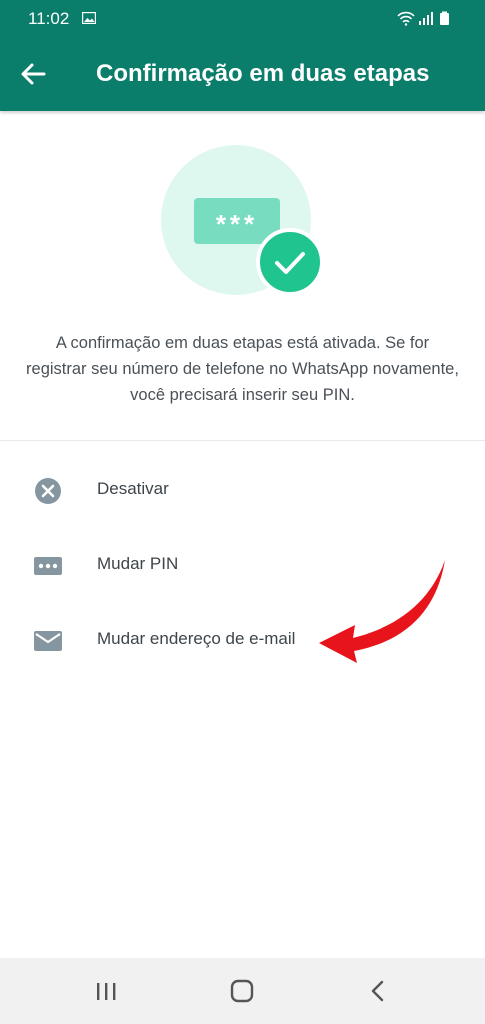  Describe the element at coordinates (196, 638) in the screenshot. I see `menu-item-label: Mudar endereço de e-mail` at that location.